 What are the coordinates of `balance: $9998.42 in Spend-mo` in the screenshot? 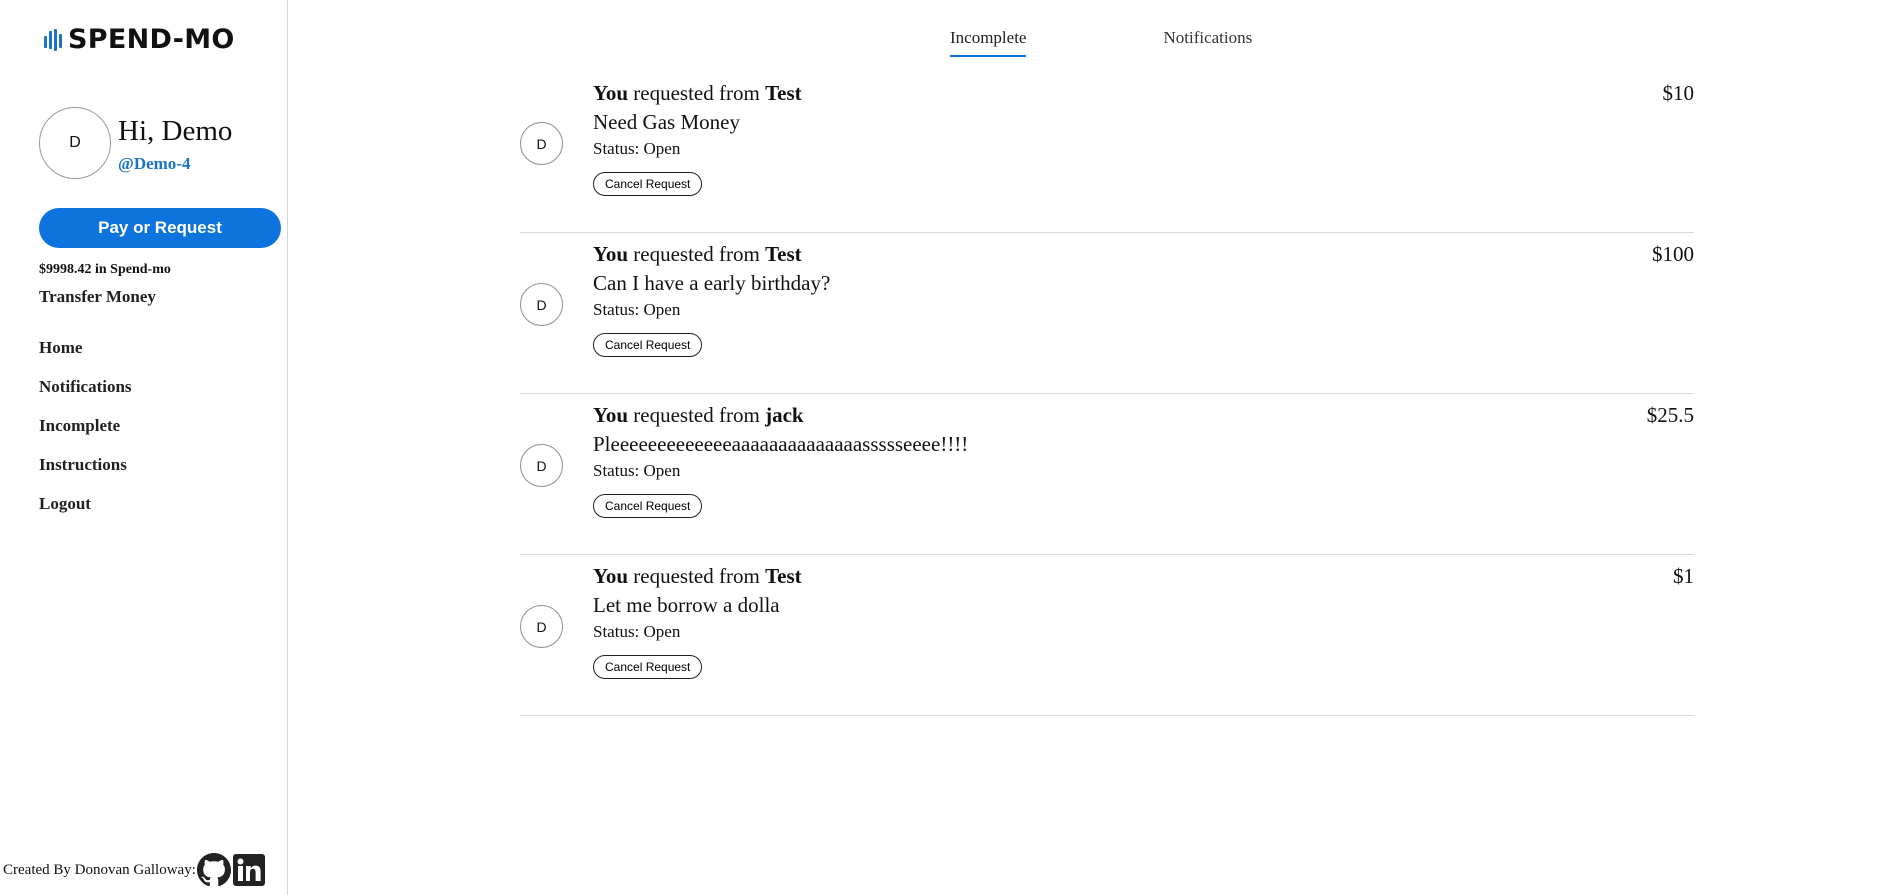 It's located at (105, 269).